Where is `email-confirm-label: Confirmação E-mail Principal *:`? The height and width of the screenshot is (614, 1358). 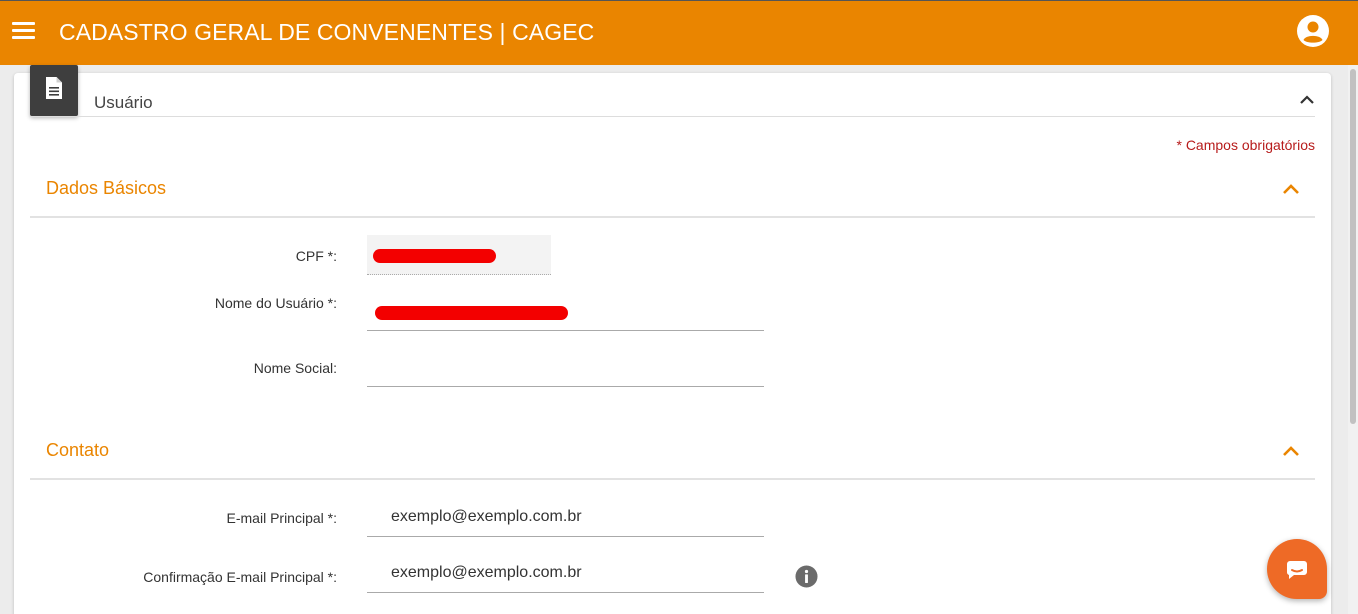
email-confirm-label: Confirmação E-mail Principal *: is located at coordinates (240, 577).